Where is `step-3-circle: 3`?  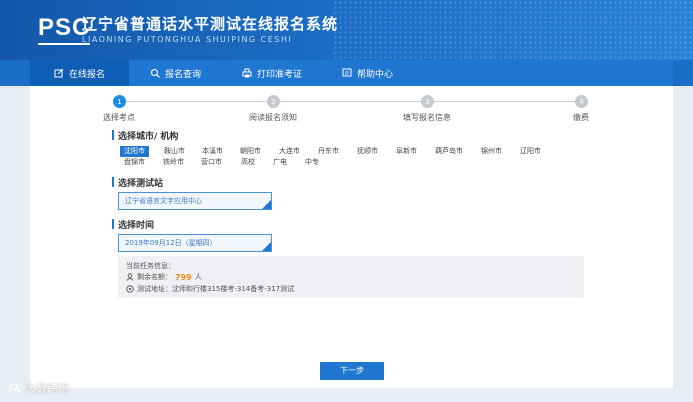
step-3-circle: 3 is located at coordinates (427, 101).